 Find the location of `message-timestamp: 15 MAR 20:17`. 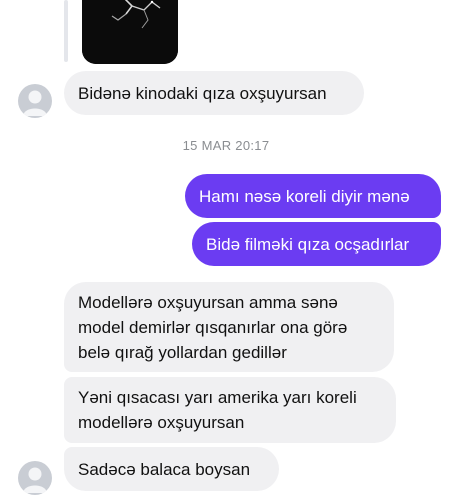

message-timestamp: 15 MAR 20:17 is located at coordinates (226, 145).